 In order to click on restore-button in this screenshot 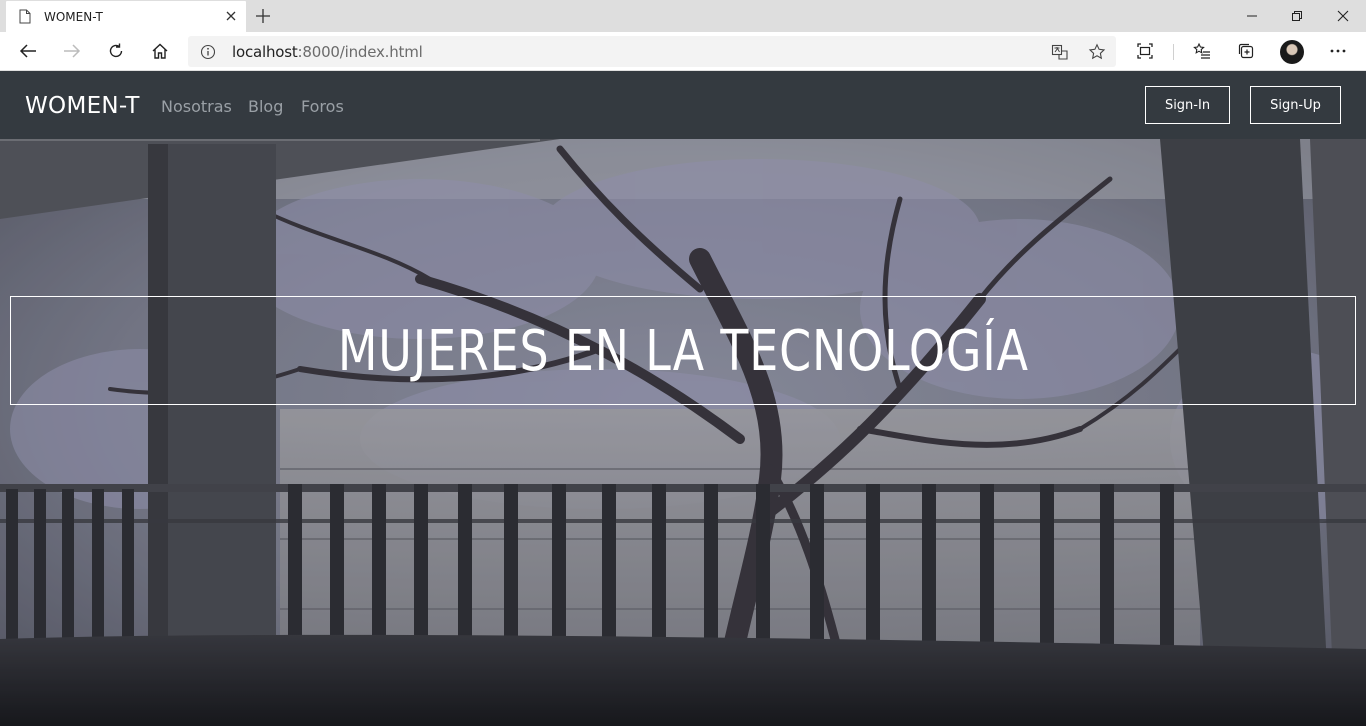, I will do `click(1297, 16)`.